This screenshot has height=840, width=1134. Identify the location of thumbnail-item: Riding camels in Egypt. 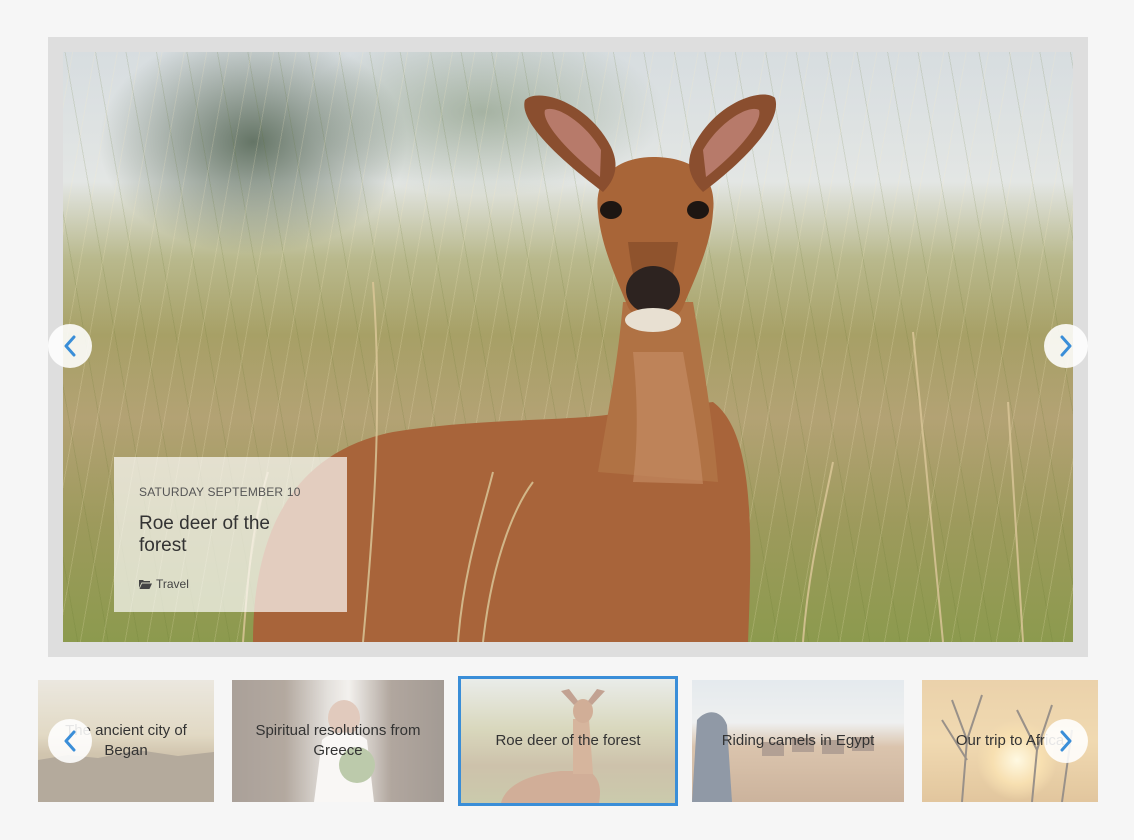
(798, 741).